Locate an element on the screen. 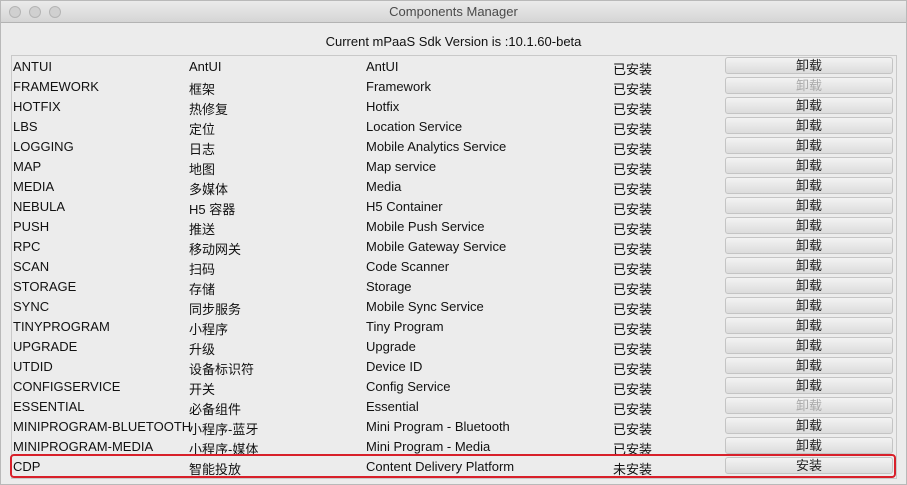 This screenshot has height=485, width=907. component-chinese-name: 智能投放 is located at coordinates (215, 469).